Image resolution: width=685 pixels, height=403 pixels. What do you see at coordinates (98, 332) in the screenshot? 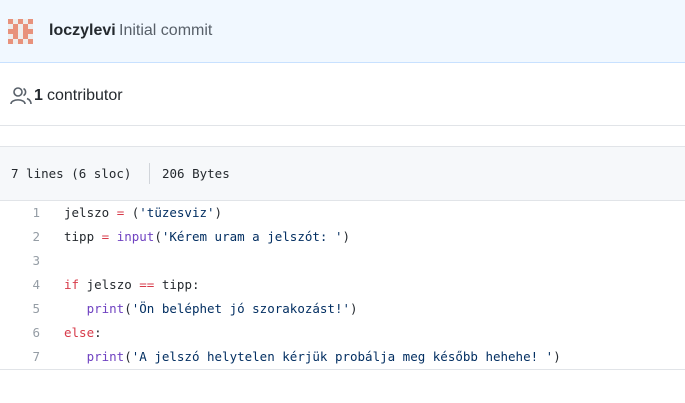
I see `code-token: :` at bounding box center [98, 332].